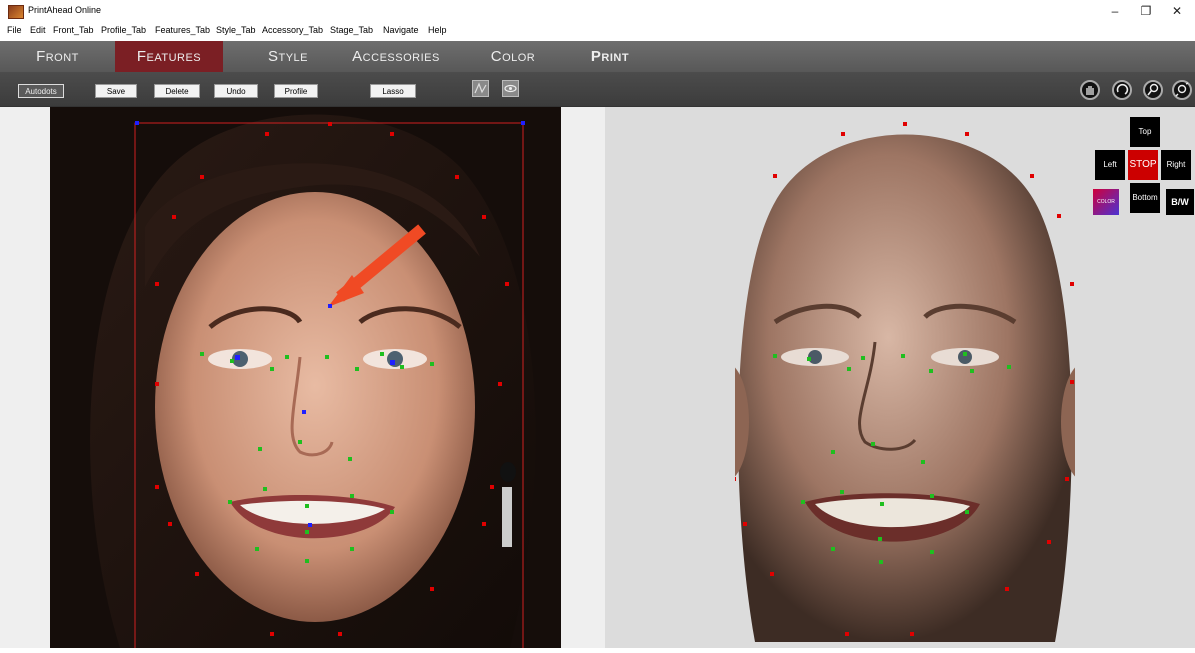 The width and height of the screenshot is (1195, 653). Describe the element at coordinates (14, 30) in the screenshot. I see `menu-file: File` at that location.